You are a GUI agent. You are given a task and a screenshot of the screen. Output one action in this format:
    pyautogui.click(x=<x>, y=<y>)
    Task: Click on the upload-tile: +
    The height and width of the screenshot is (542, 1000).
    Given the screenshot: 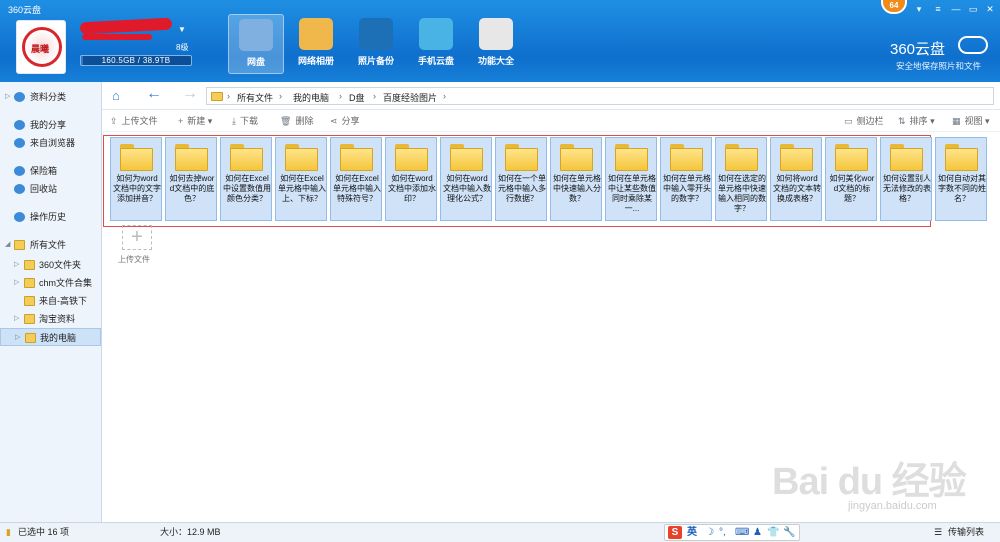 What is the action you would take?
    pyautogui.click(x=137, y=237)
    